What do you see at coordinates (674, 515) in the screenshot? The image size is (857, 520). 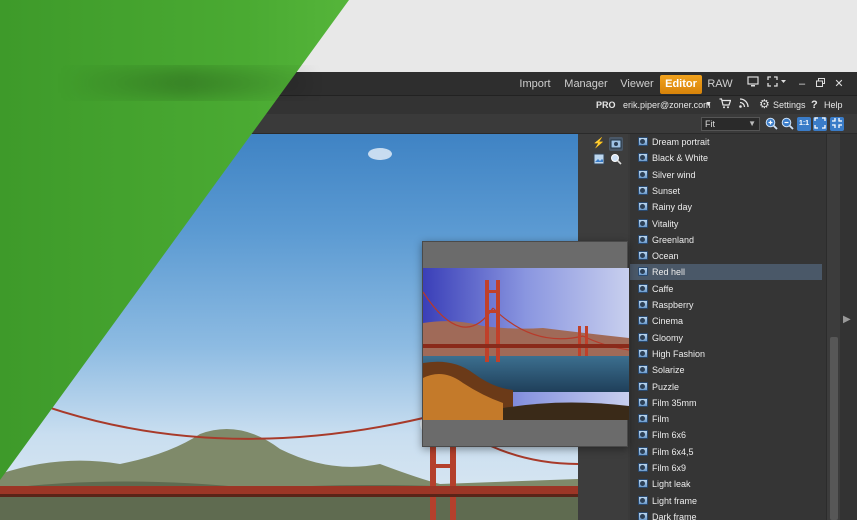 I see `filter-item-label: Dark frame` at bounding box center [674, 515].